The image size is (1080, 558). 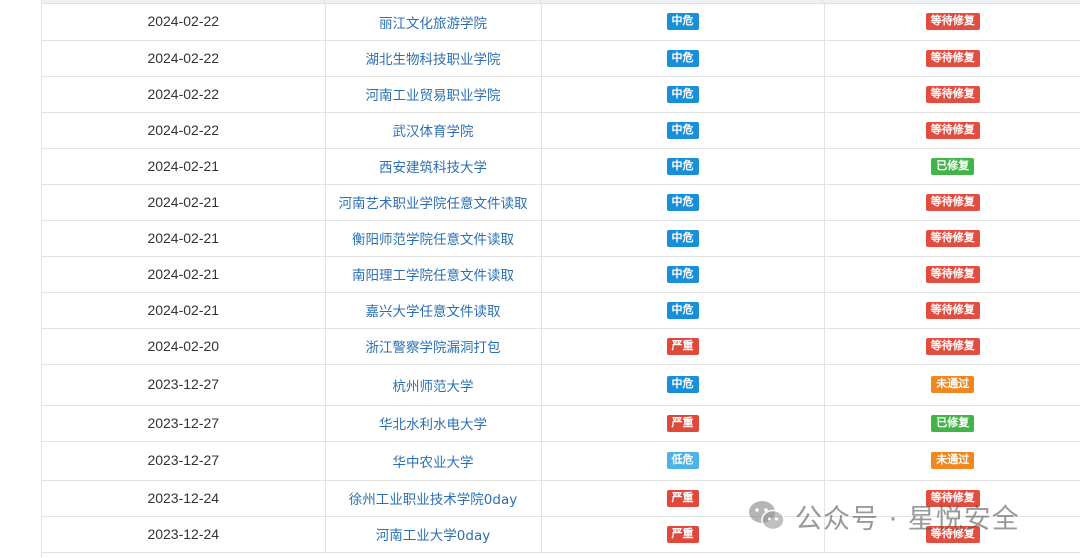 I want to click on vulnerability-title-link: 衡阳师范学院任意文件读取, so click(x=433, y=240).